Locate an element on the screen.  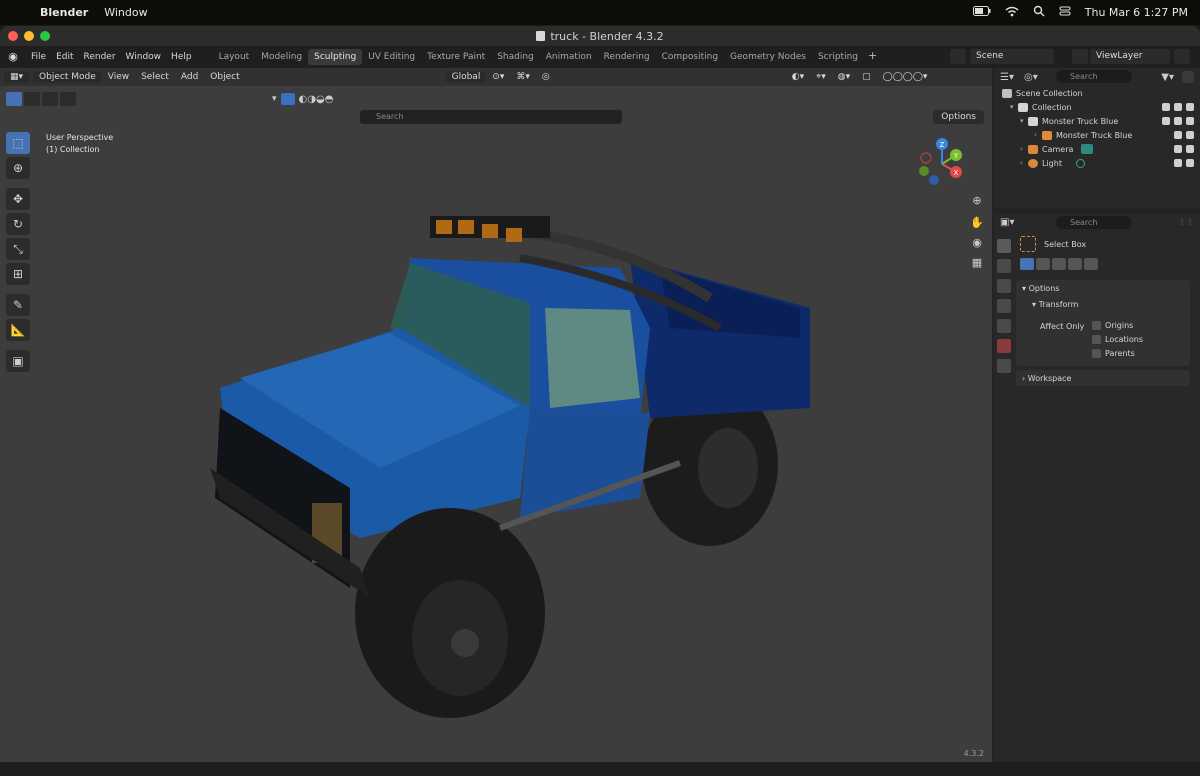
properties-editor-type-icon: ▣▾ is located at coordinates (1007, 222).